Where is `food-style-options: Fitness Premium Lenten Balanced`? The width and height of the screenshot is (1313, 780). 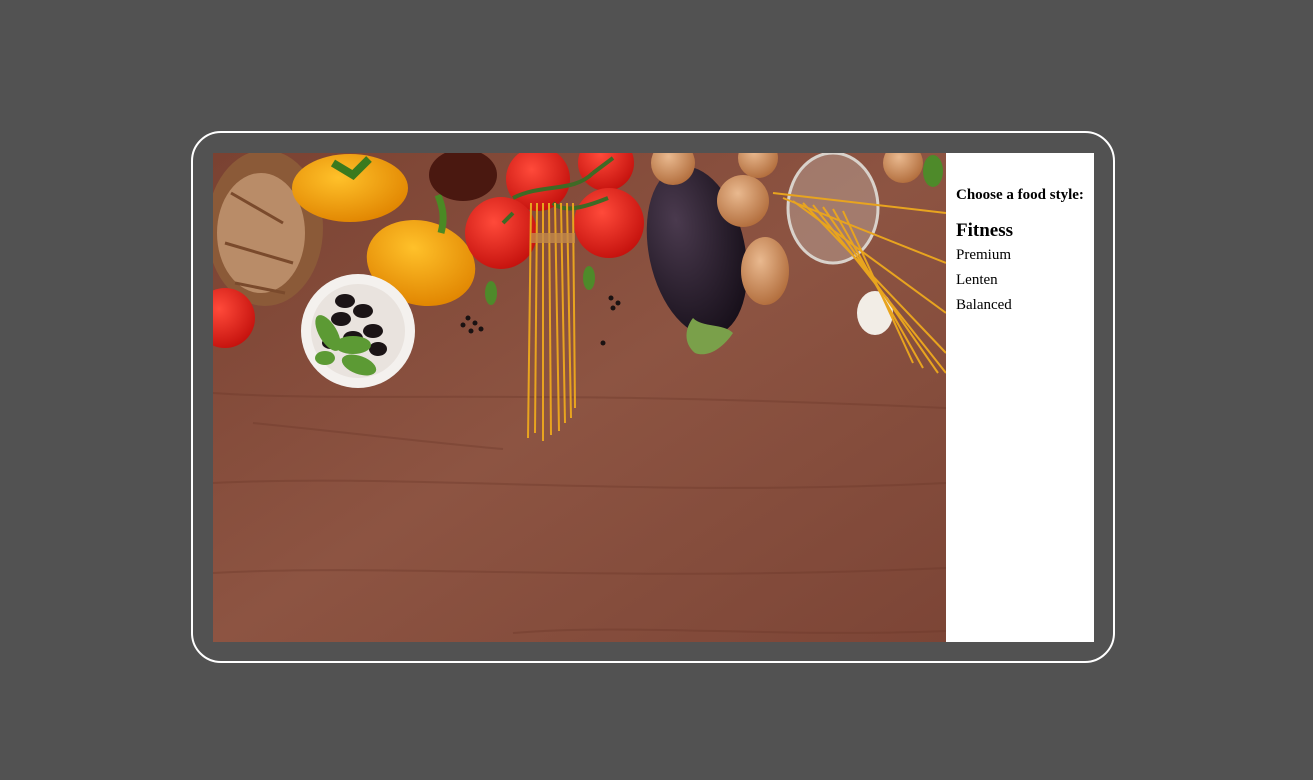
food-style-options: Fitness Premium Lenten Balanced is located at coordinates (984, 268).